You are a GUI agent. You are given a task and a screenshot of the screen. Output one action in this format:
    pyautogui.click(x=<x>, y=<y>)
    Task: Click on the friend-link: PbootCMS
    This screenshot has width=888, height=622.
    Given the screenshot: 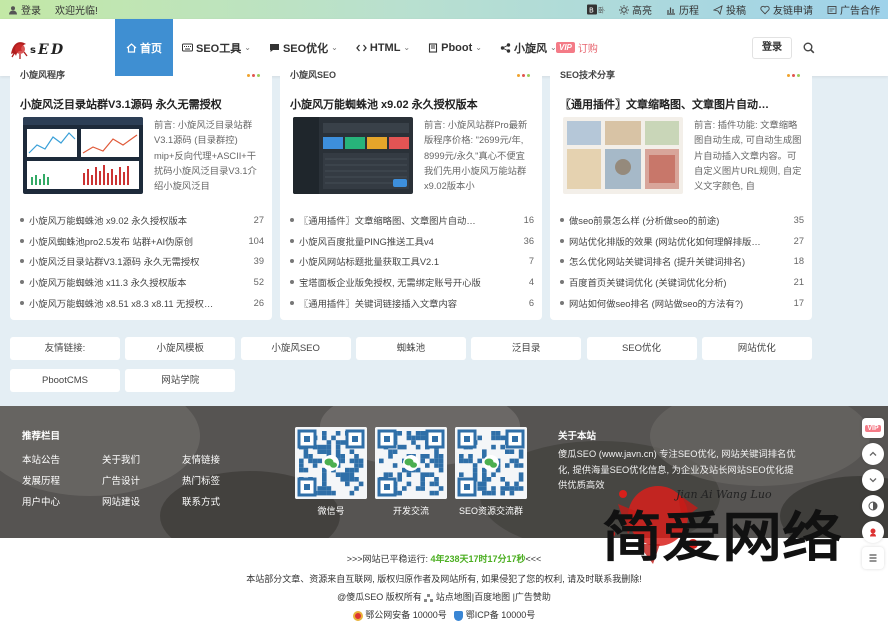 What is the action you would take?
    pyautogui.click(x=65, y=380)
    